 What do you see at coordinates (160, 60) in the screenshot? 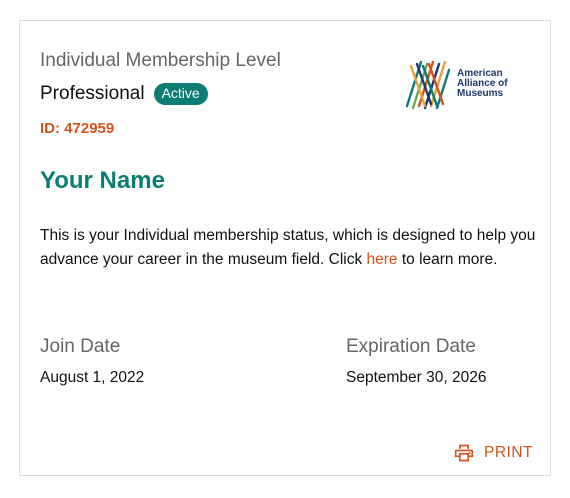
I see `membership-level-label: Individual Membership Level` at bounding box center [160, 60].